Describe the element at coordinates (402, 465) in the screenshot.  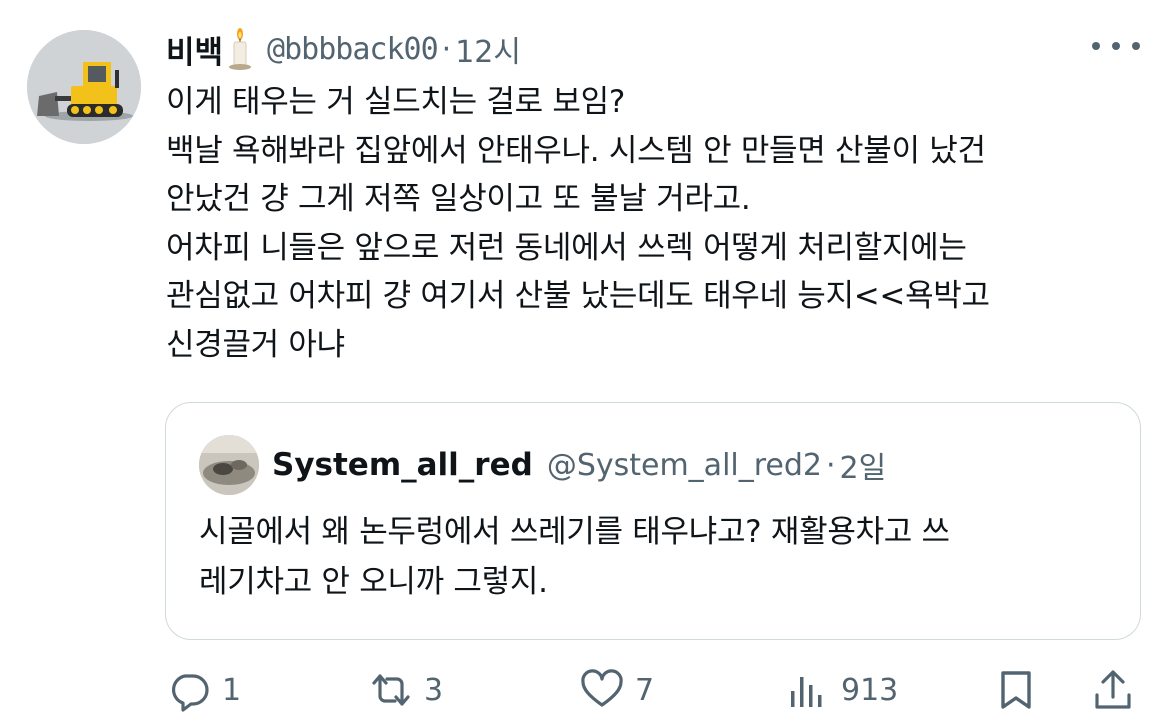
I see `quoted-author-name: System_all_red` at that location.